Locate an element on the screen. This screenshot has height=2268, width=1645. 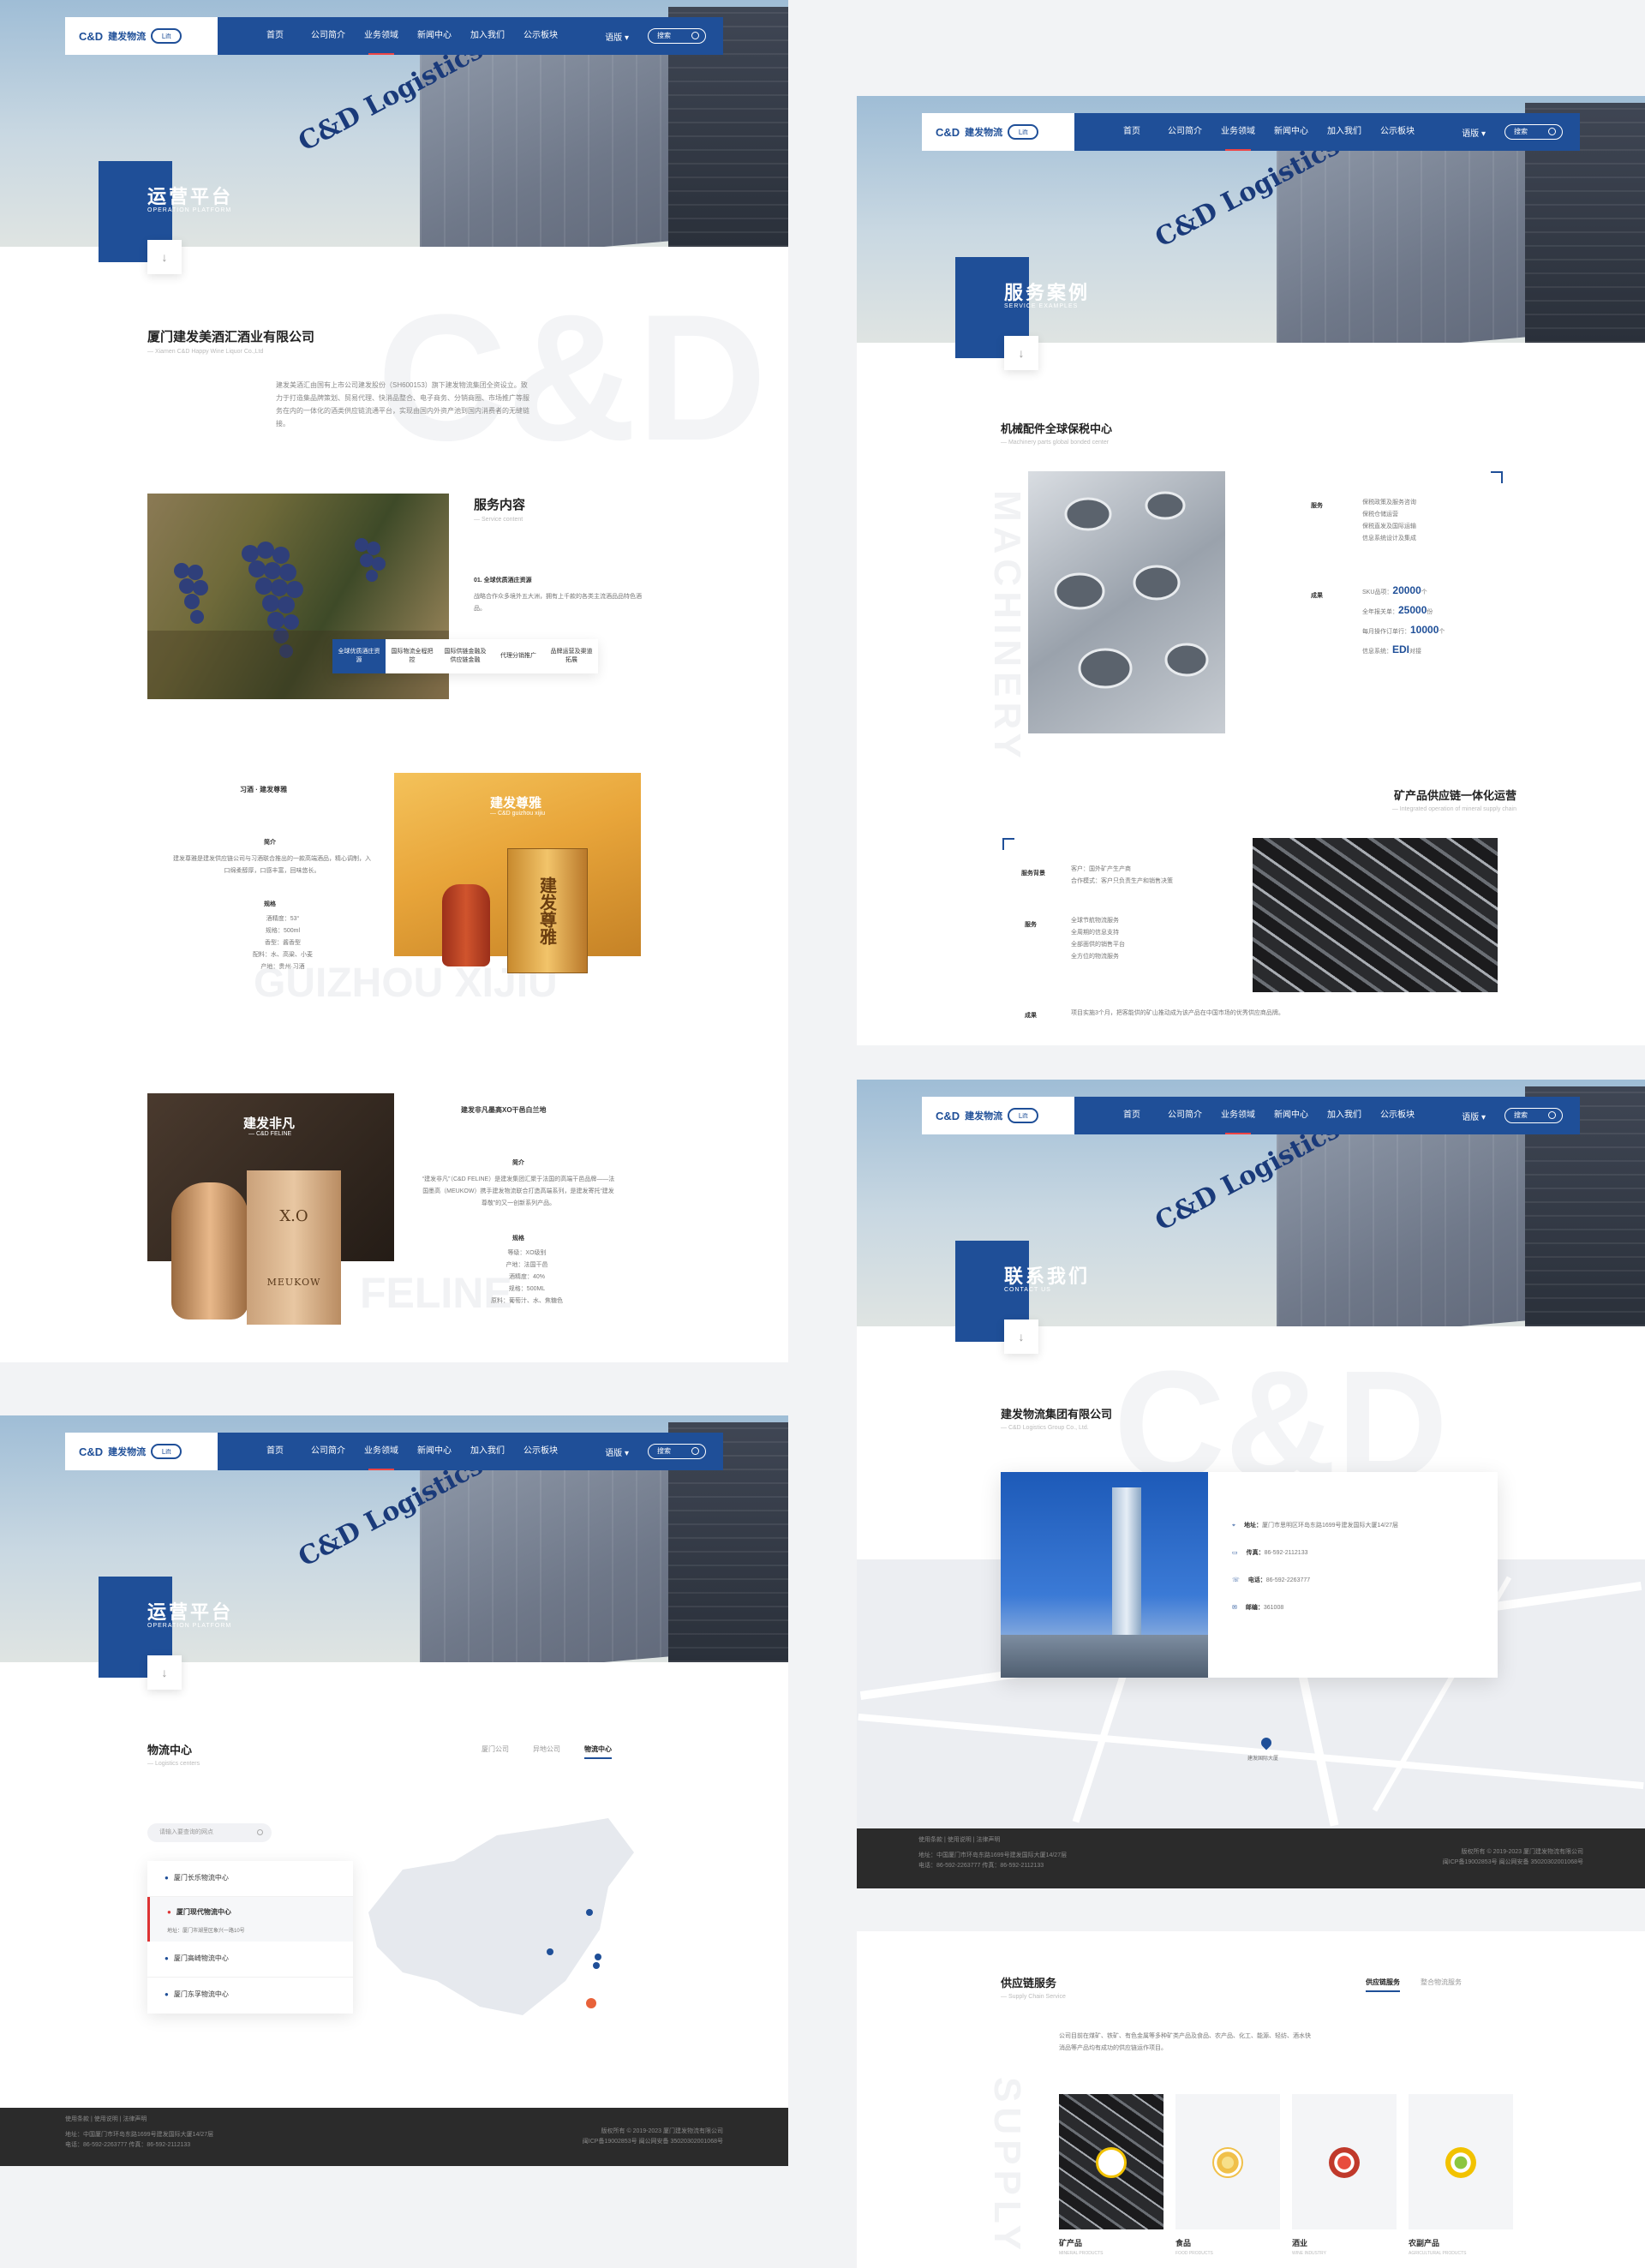
tab-global-wineries: 全球优质酒庄资源 is located at coordinates (359, 656).